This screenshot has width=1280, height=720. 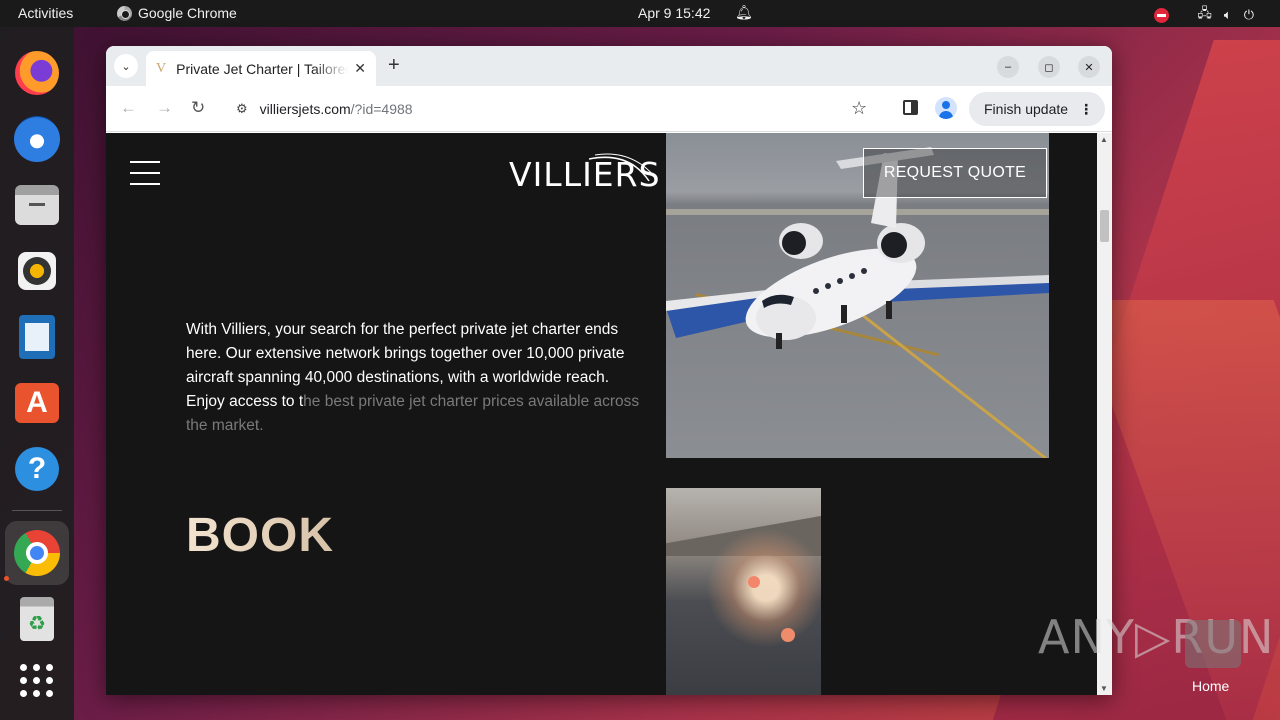 What do you see at coordinates (6, 578) in the screenshot?
I see `running-indicator` at bounding box center [6, 578].